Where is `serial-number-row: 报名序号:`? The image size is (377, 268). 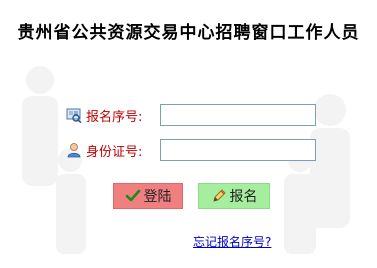
serial-number-row: 报名序号: is located at coordinates (191, 115).